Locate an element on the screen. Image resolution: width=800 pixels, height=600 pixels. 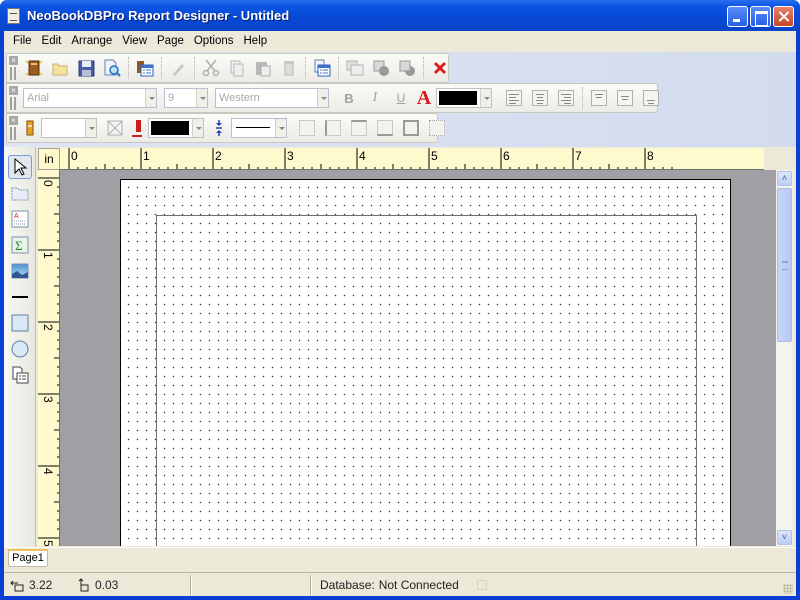
resize-grip is located at coordinates (788, 589).